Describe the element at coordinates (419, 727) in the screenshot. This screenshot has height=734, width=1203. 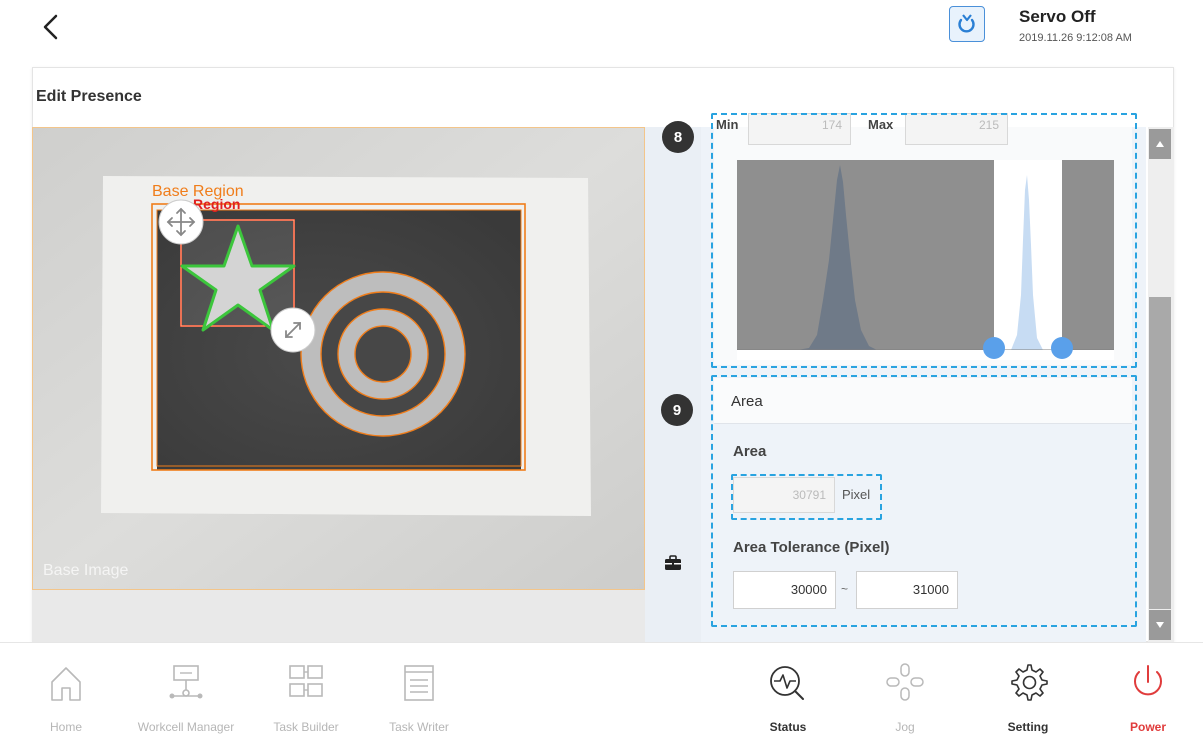
I see `nav-task-writer-label: Task Writer` at that location.